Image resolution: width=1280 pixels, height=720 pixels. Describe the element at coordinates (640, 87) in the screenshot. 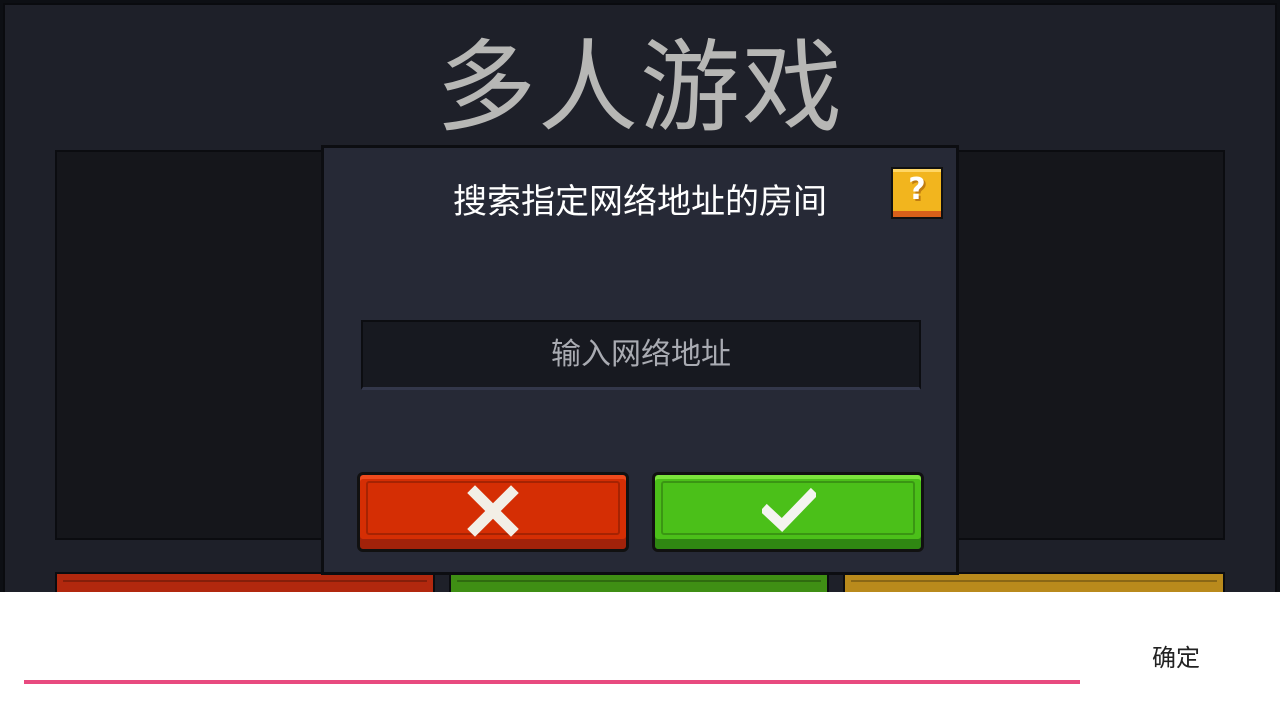

I see `page-title: 多人游戏` at that location.